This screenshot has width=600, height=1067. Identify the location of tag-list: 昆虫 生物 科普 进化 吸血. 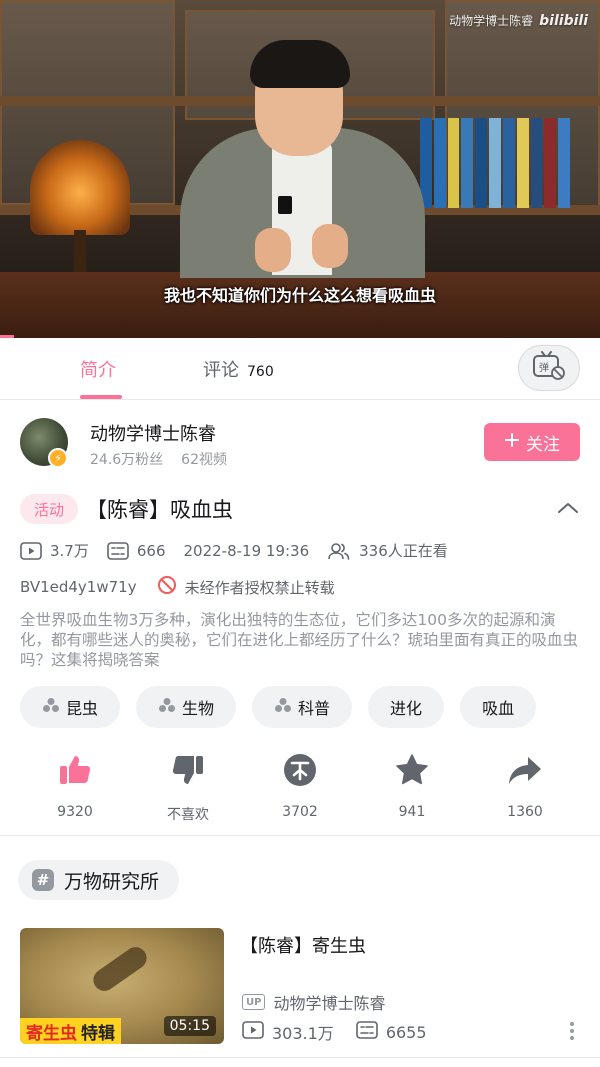
(278, 707).